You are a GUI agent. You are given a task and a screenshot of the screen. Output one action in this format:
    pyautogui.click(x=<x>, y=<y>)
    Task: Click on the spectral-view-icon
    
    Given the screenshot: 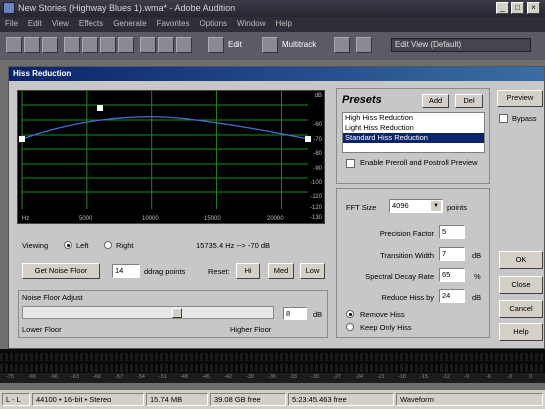 What is the action you would take?
    pyautogui.click(x=148, y=45)
    